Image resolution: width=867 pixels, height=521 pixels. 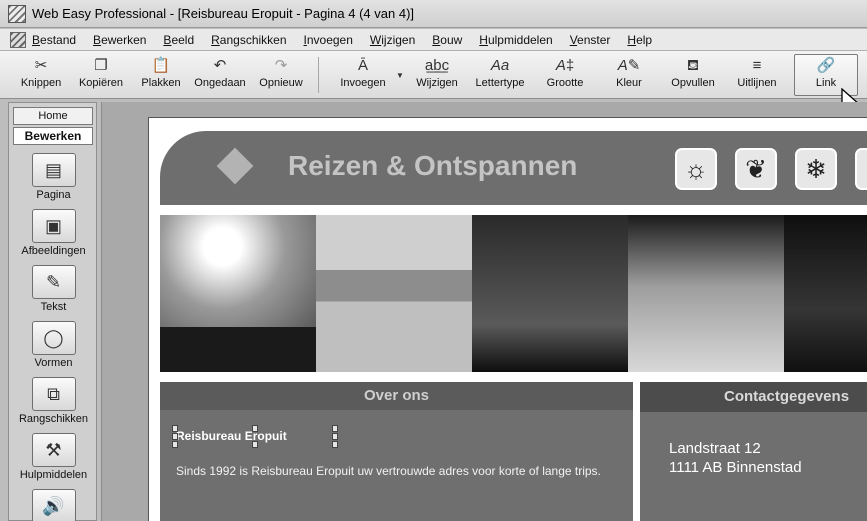 What do you see at coordinates (753, 397) in the screenshot?
I see `contact-heading: Contactgegevens` at bounding box center [753, 397].